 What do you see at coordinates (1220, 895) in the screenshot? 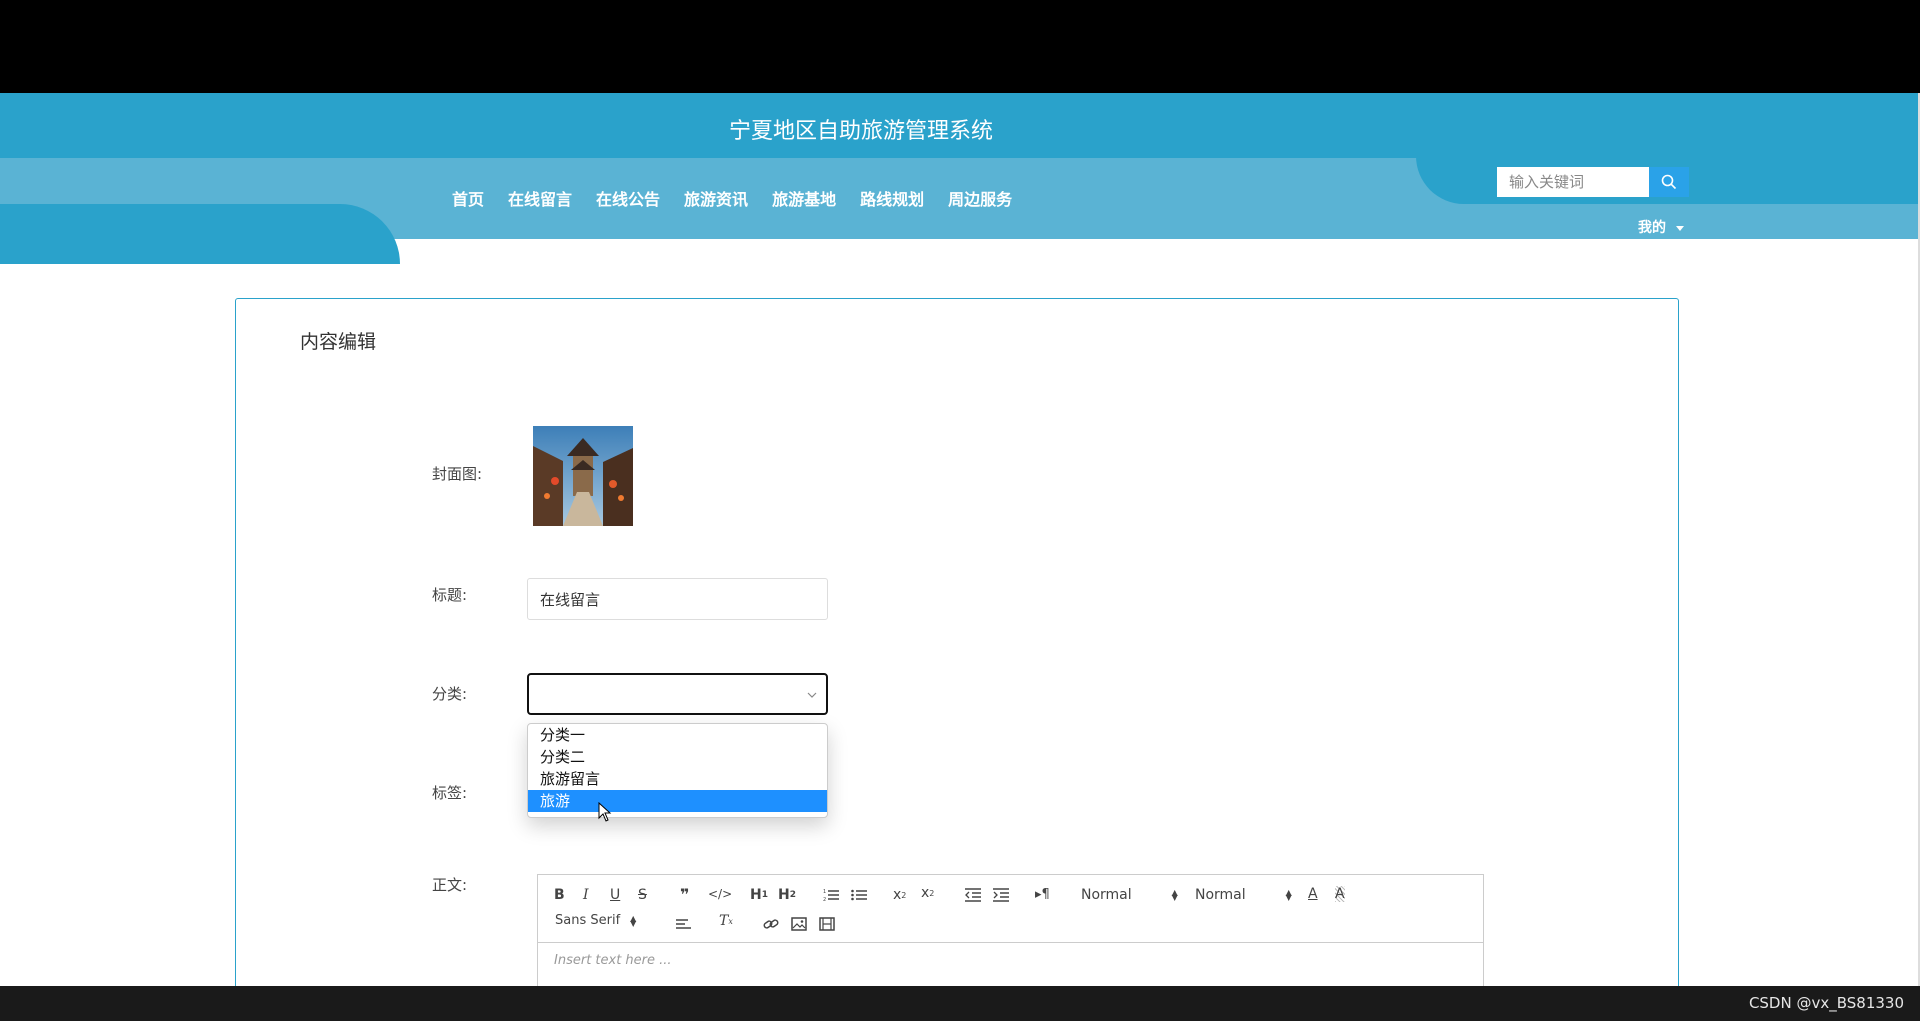
I see `size-picker-value: Normal` at bounding box center [1220, 895].